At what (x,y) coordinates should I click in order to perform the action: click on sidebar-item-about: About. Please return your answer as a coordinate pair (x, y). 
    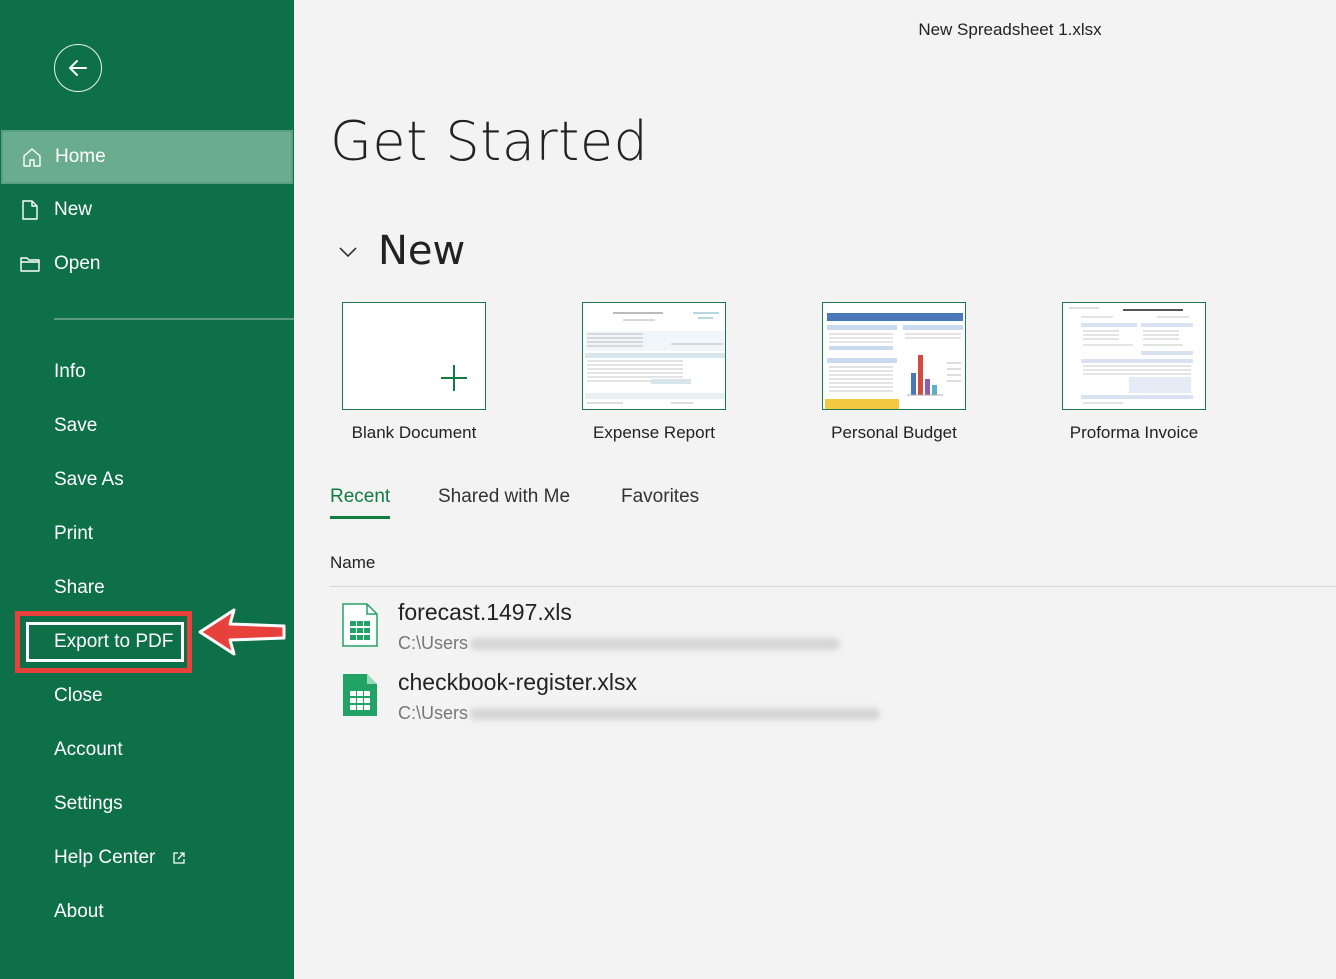
    Looking at the image, I should click on (147, 912).